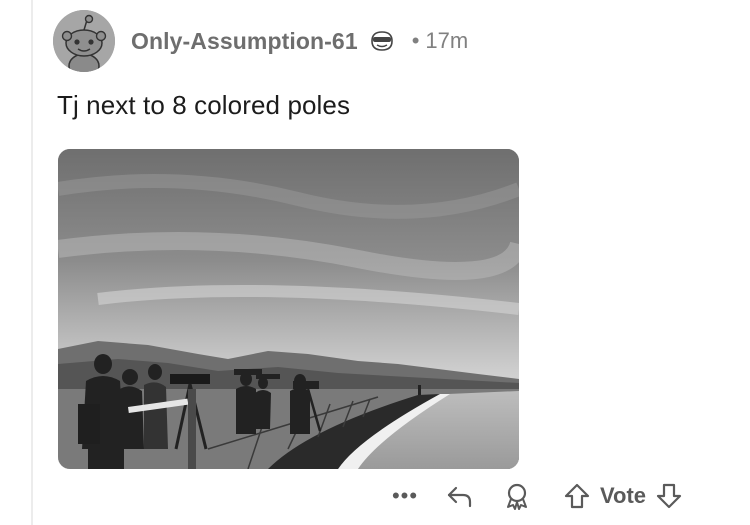 Image resolution: width=750 pixels, height=525 pixels. I want to click on award-button, so click(517, 496).